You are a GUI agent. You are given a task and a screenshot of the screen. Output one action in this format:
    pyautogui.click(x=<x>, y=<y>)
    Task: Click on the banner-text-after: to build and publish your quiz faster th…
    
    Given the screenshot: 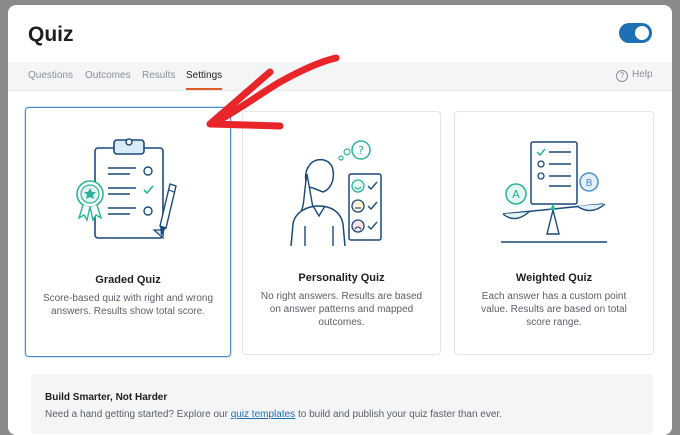 What is the action you would take?
    pyautogui.click(x=398, y=414)
    